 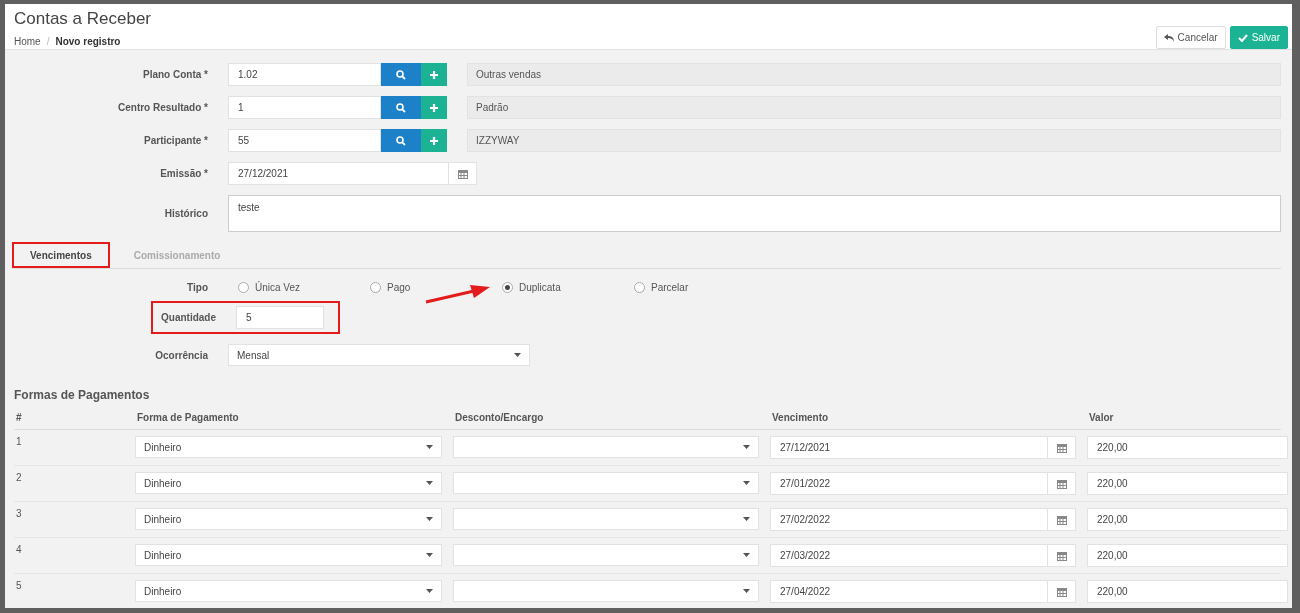 What do you see at coordinates (162, 107) in the screenshot?
I see `field-label: Centro Resultado *` at bounding box center [162, 107].